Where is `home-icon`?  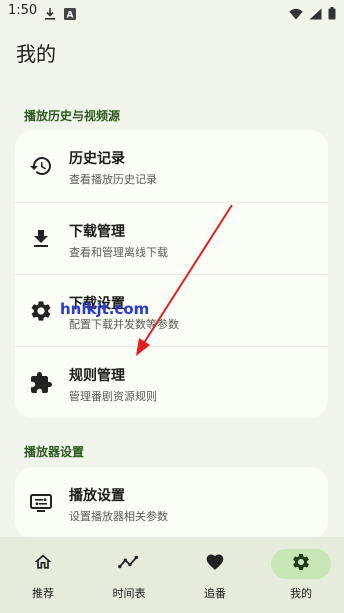 home-icon is located at coordinates (43, 564).